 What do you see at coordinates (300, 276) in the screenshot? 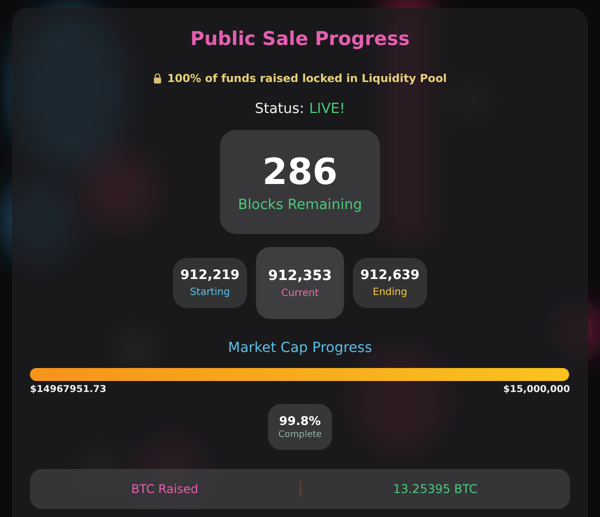
I see `block-number: 912,353` at bounding box center [300, 276].